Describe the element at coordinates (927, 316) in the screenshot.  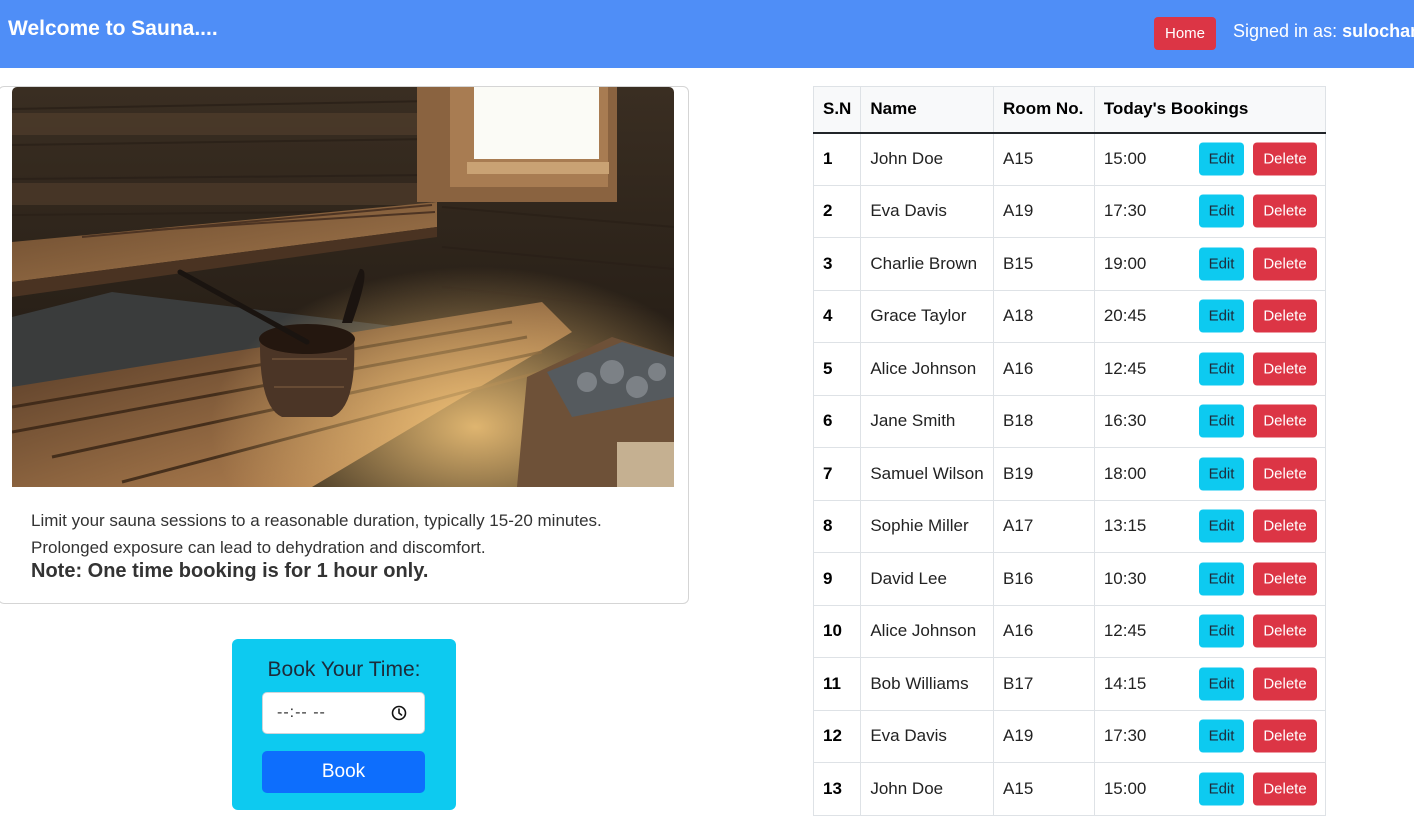
I see `row-name: Grace Taylor` at that location.